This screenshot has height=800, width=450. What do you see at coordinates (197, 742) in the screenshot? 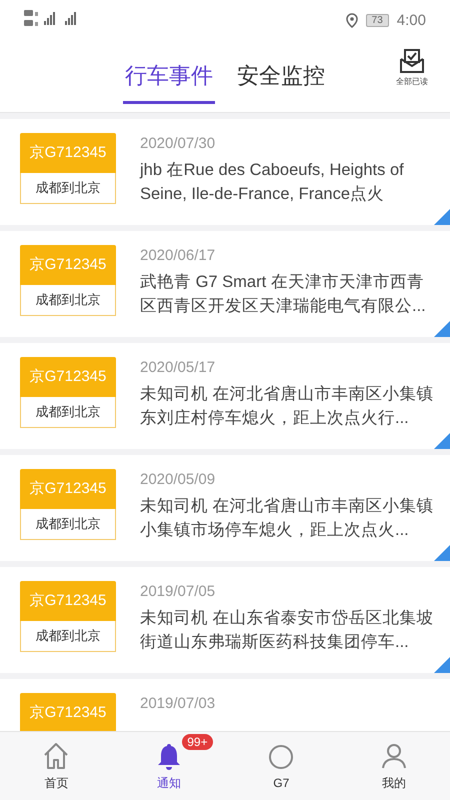
I see `count-badge: 99+` at bounding box center [197, 742].